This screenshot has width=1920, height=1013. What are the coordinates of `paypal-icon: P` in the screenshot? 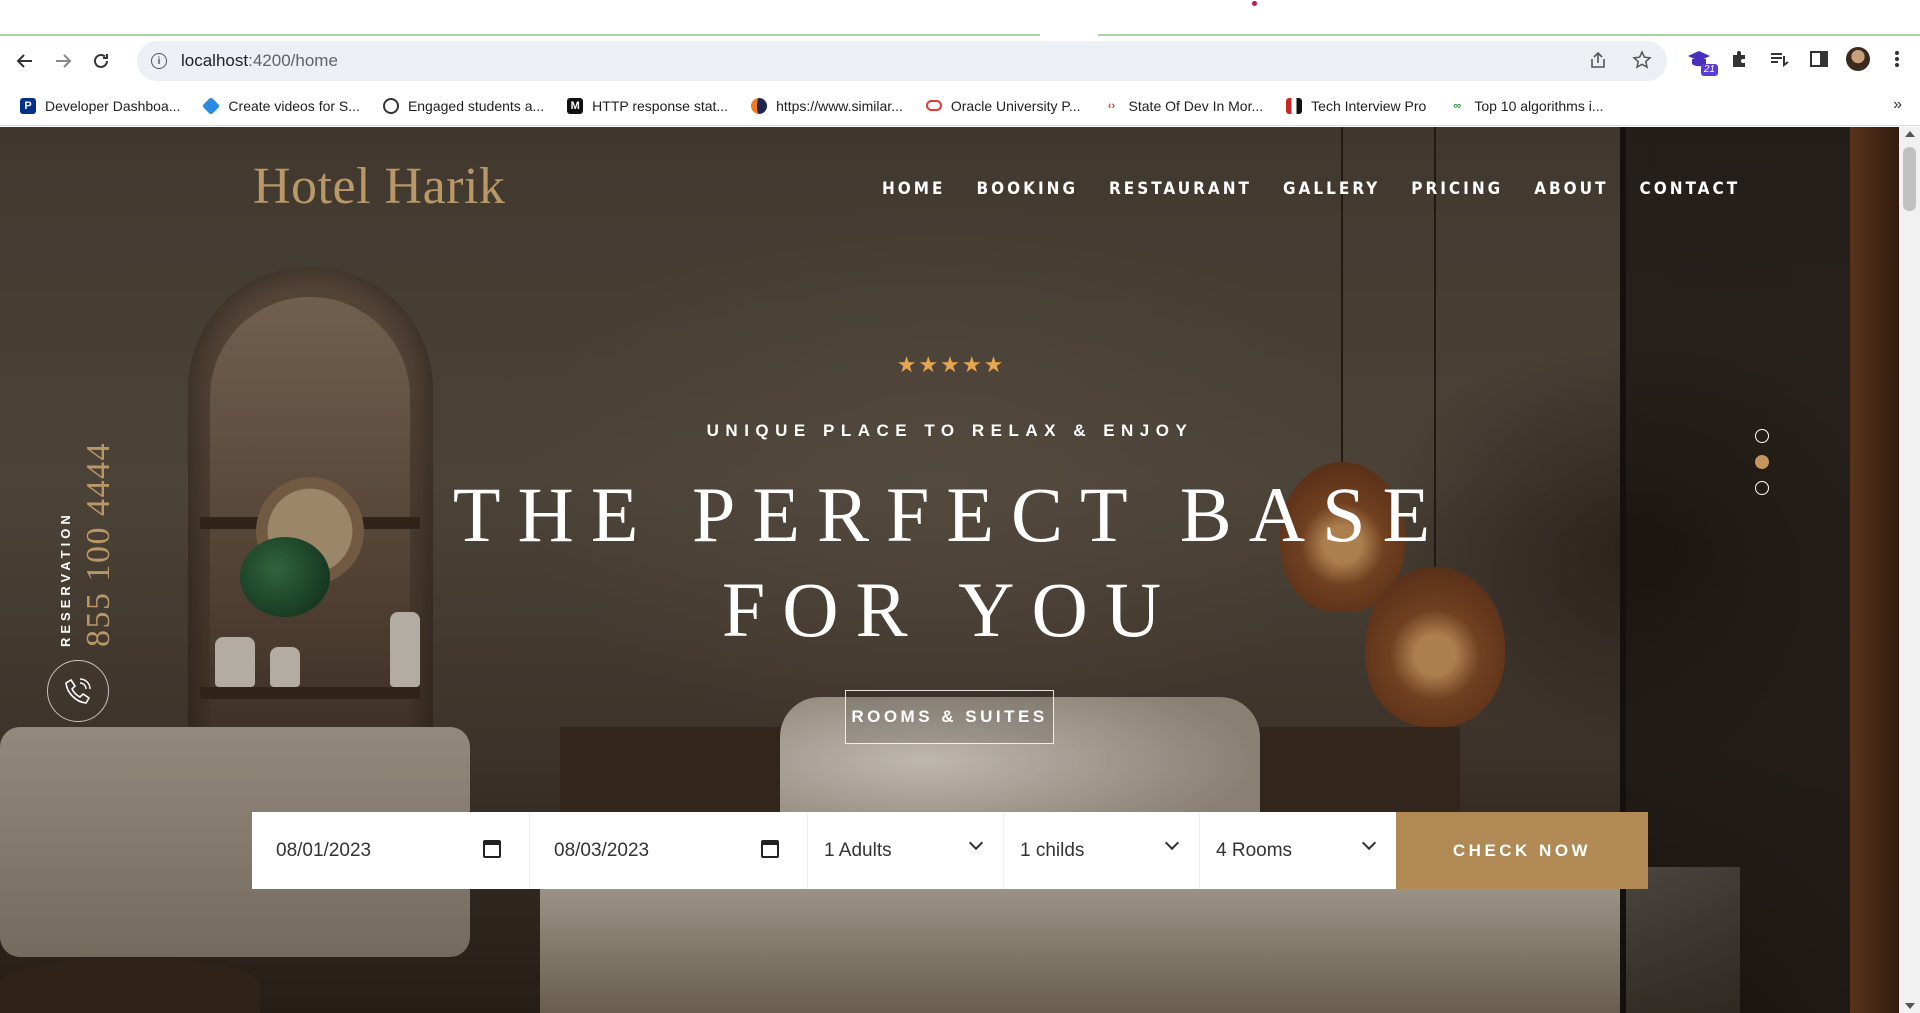 It's located at (28, 105).